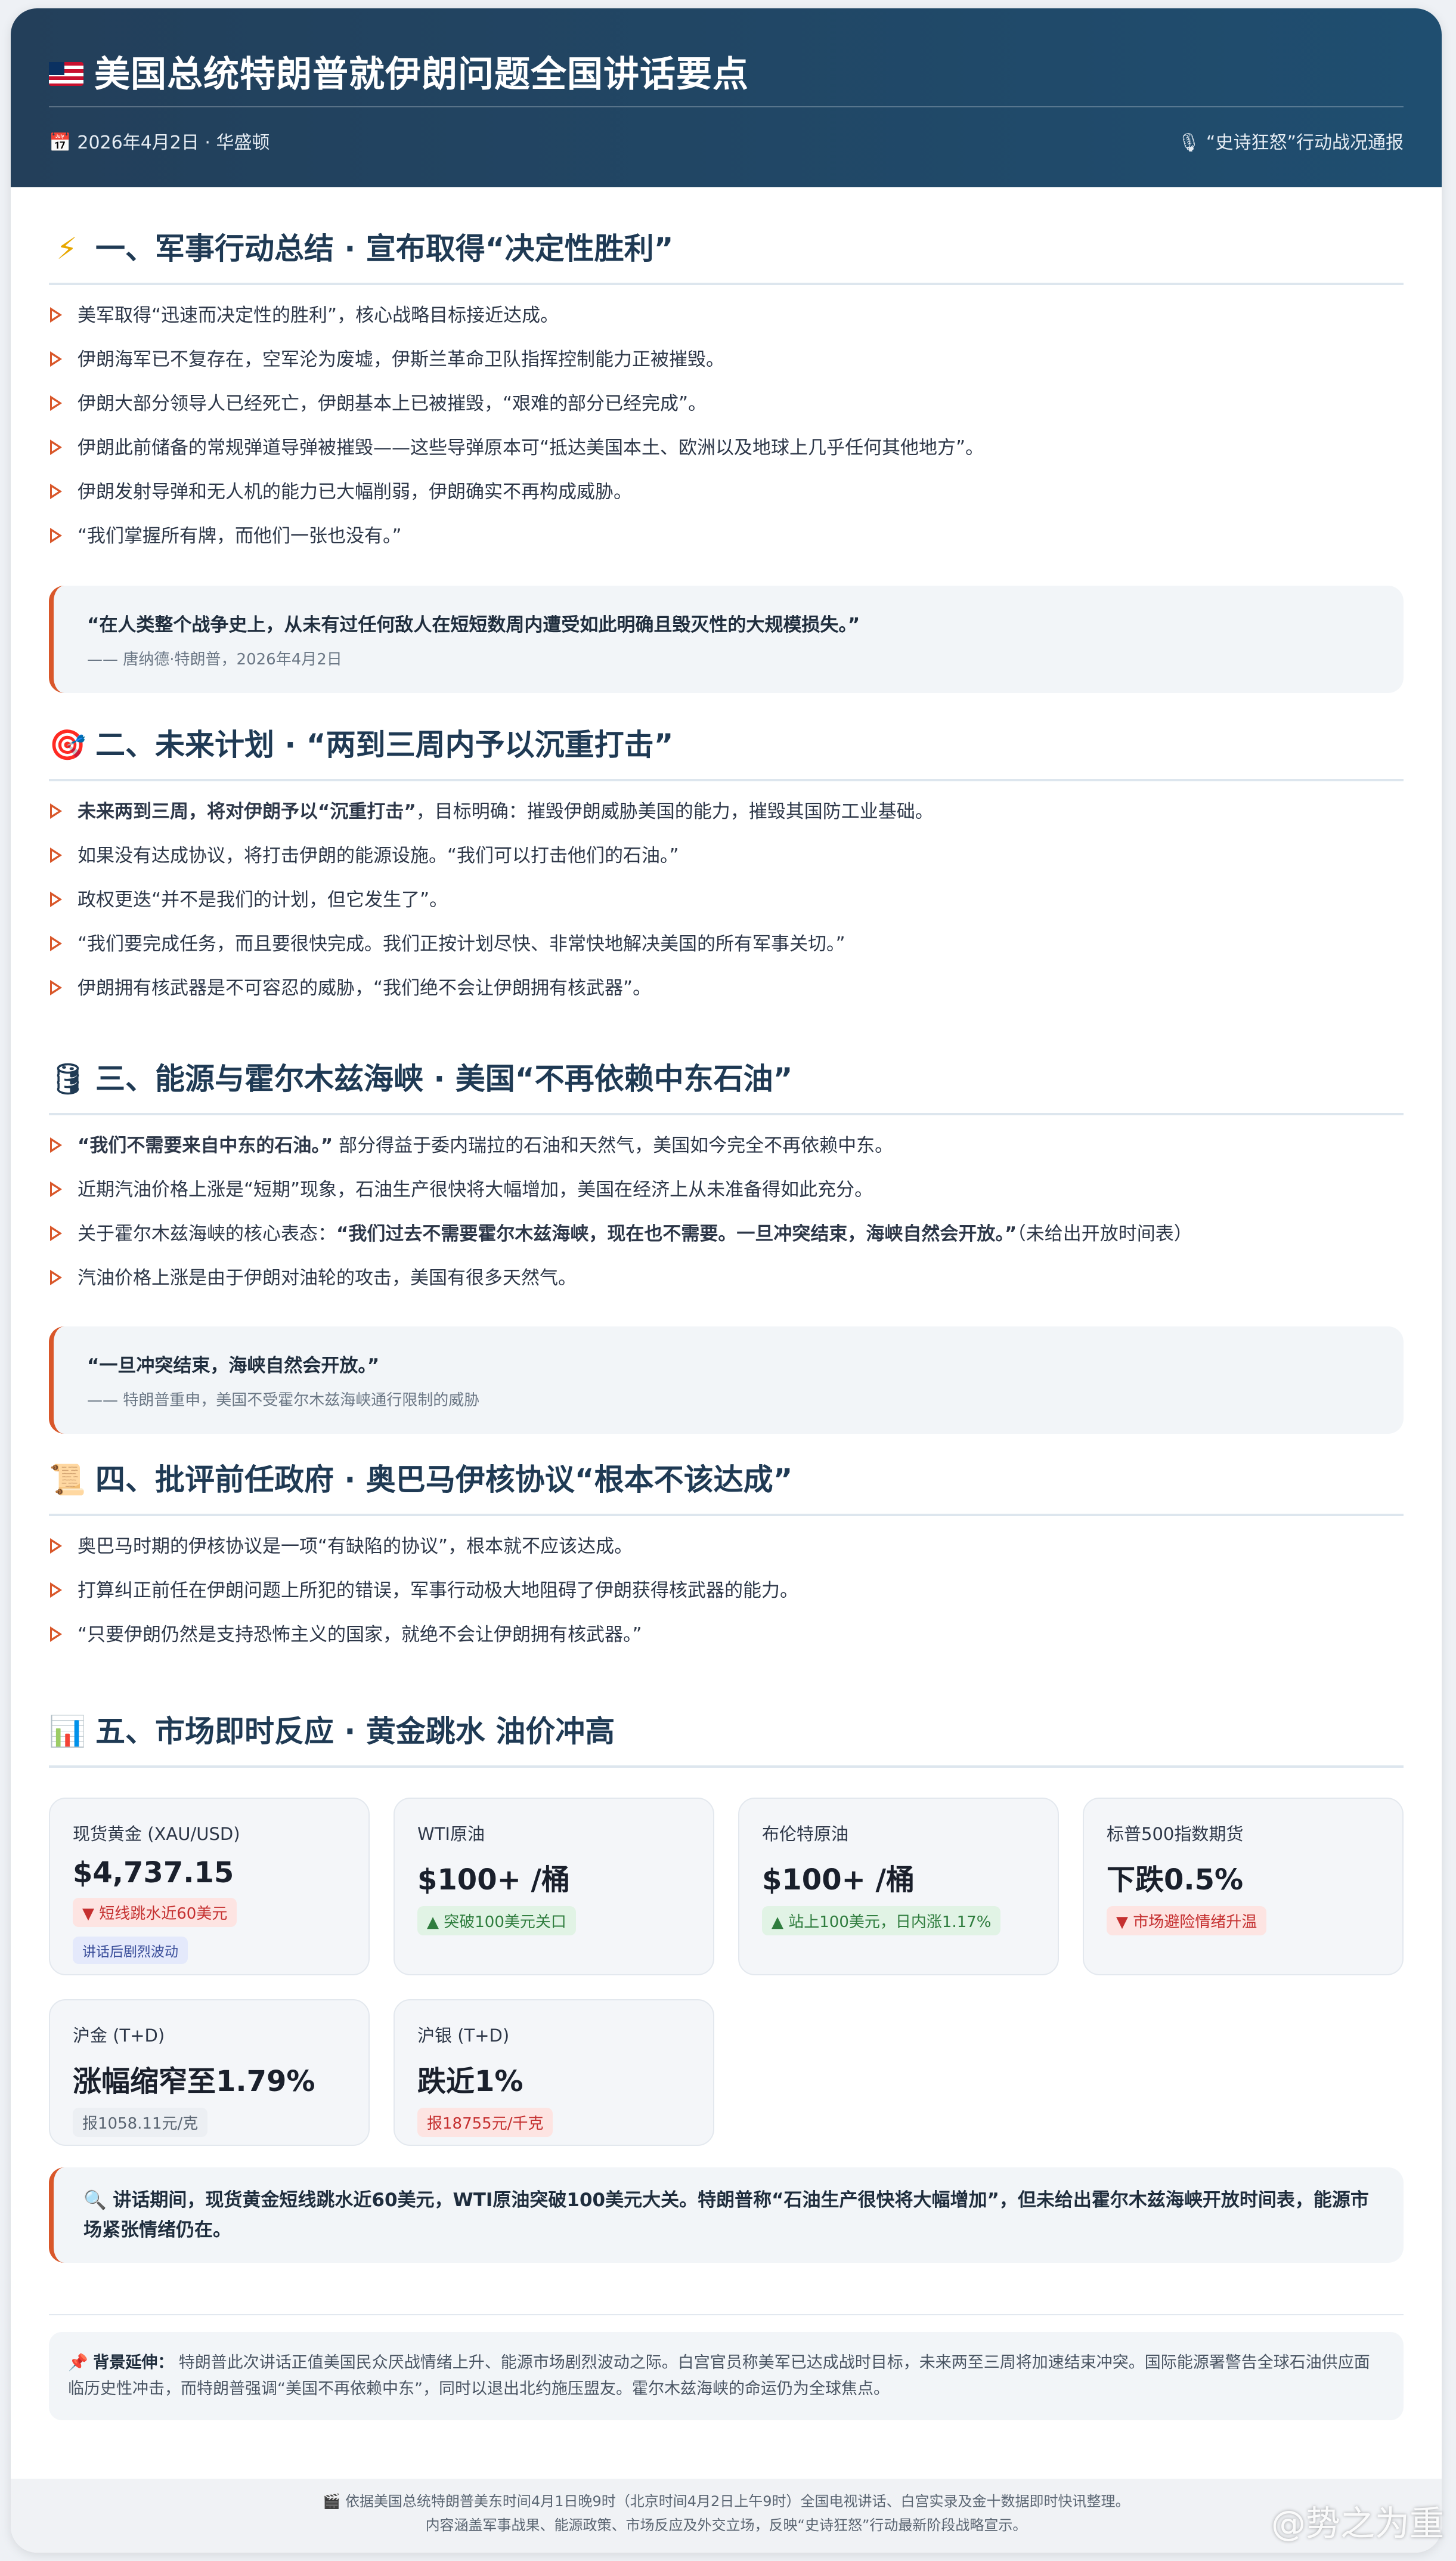  Describe the element at coordinates (133, 2362) in the screenshot. I see `background-label: 背景延伸：` at that location.